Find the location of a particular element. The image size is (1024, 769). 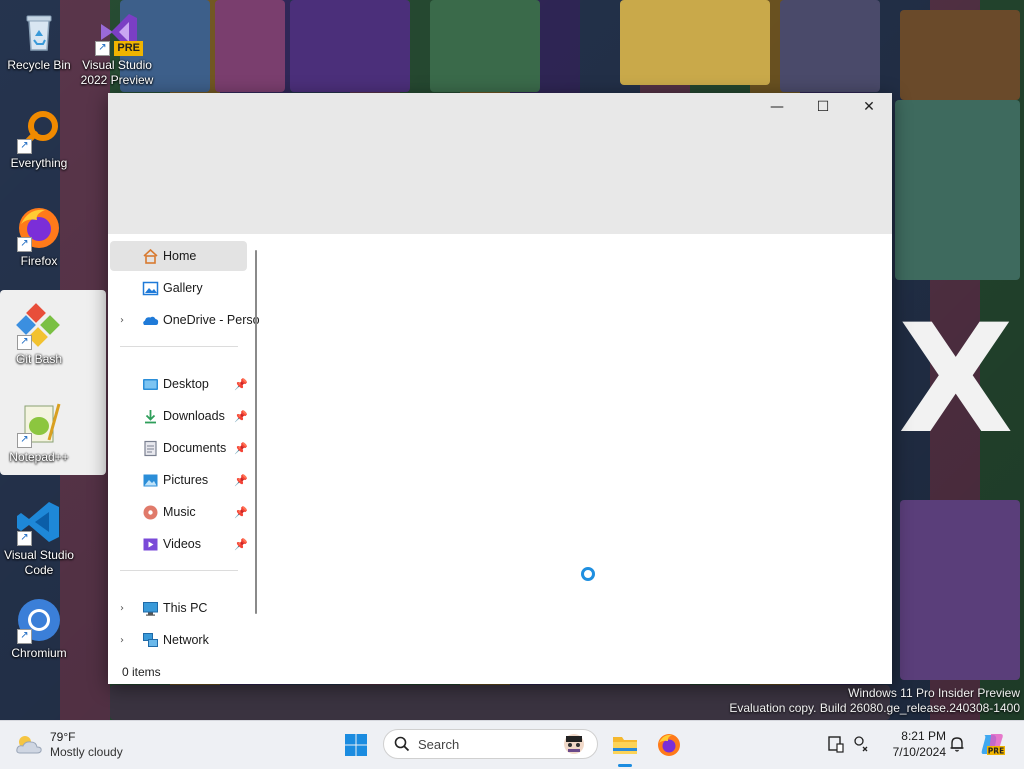

nav-item-home: Home is located at coordinates (178, 256).